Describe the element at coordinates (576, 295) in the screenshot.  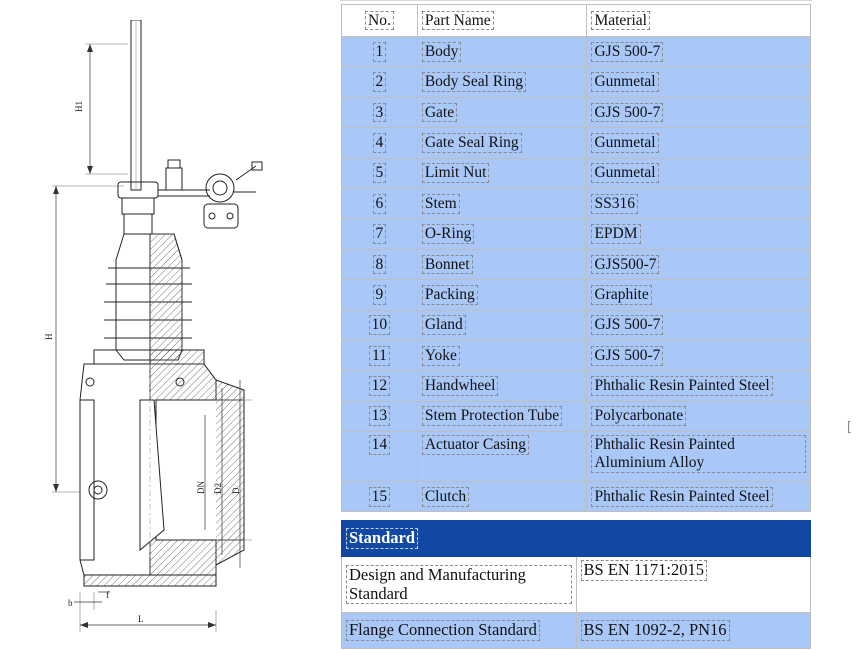
I see `table-row: 9 Packing Graphite` at that location.